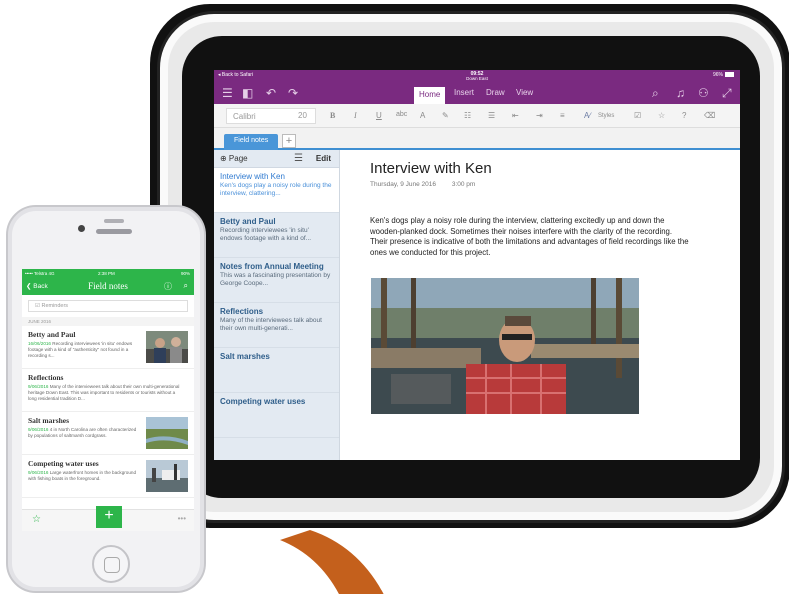 The width and height of the screenshot is (789, 594). What do you see at coordinates (355, 115) in the screenshot?
I see `italic-button: I` at bounding box center [355, 115].